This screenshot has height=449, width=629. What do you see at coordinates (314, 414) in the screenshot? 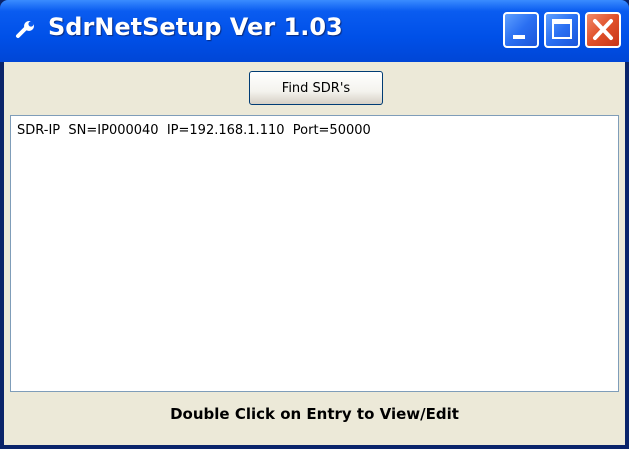
I see `status-hint: Double Click on Entry to View/Edit` at bounding box center [314, 414].